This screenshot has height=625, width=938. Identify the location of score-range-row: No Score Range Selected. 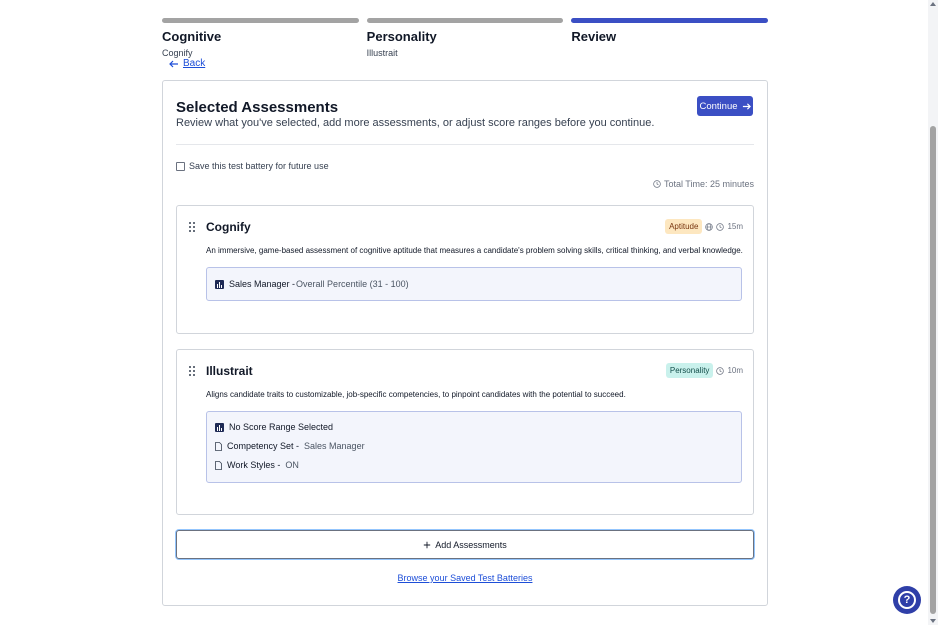
(274, 427).